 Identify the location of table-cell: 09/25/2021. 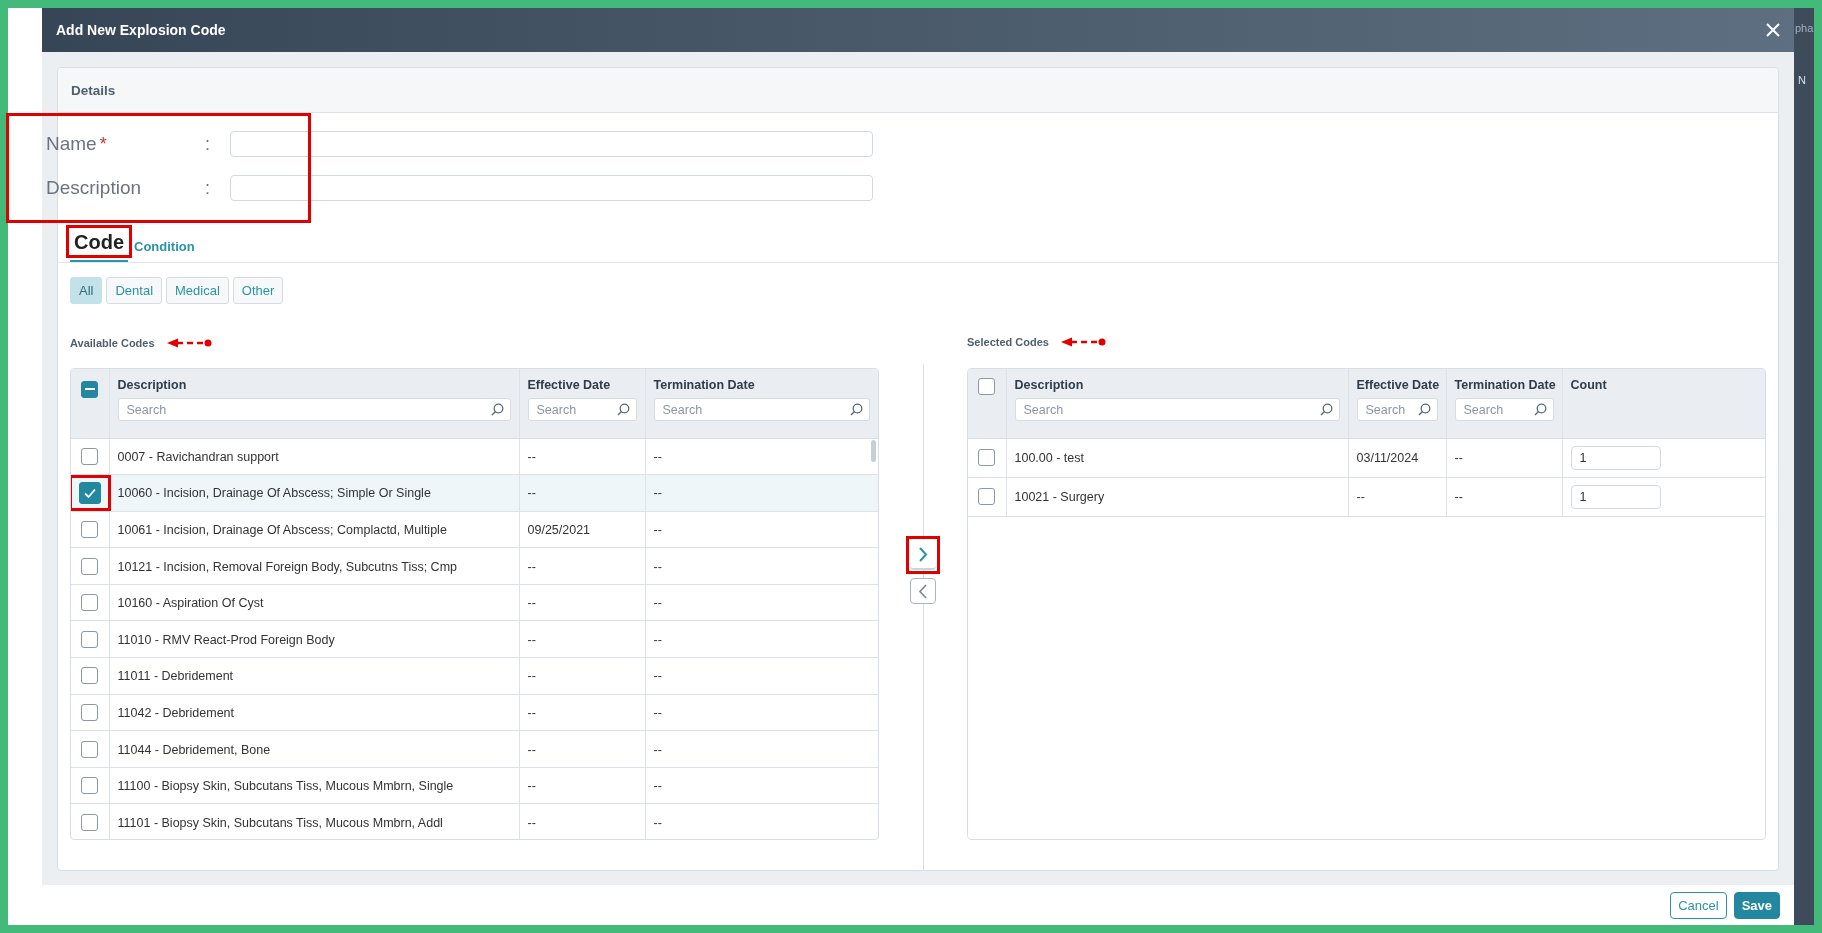
(559, 530).